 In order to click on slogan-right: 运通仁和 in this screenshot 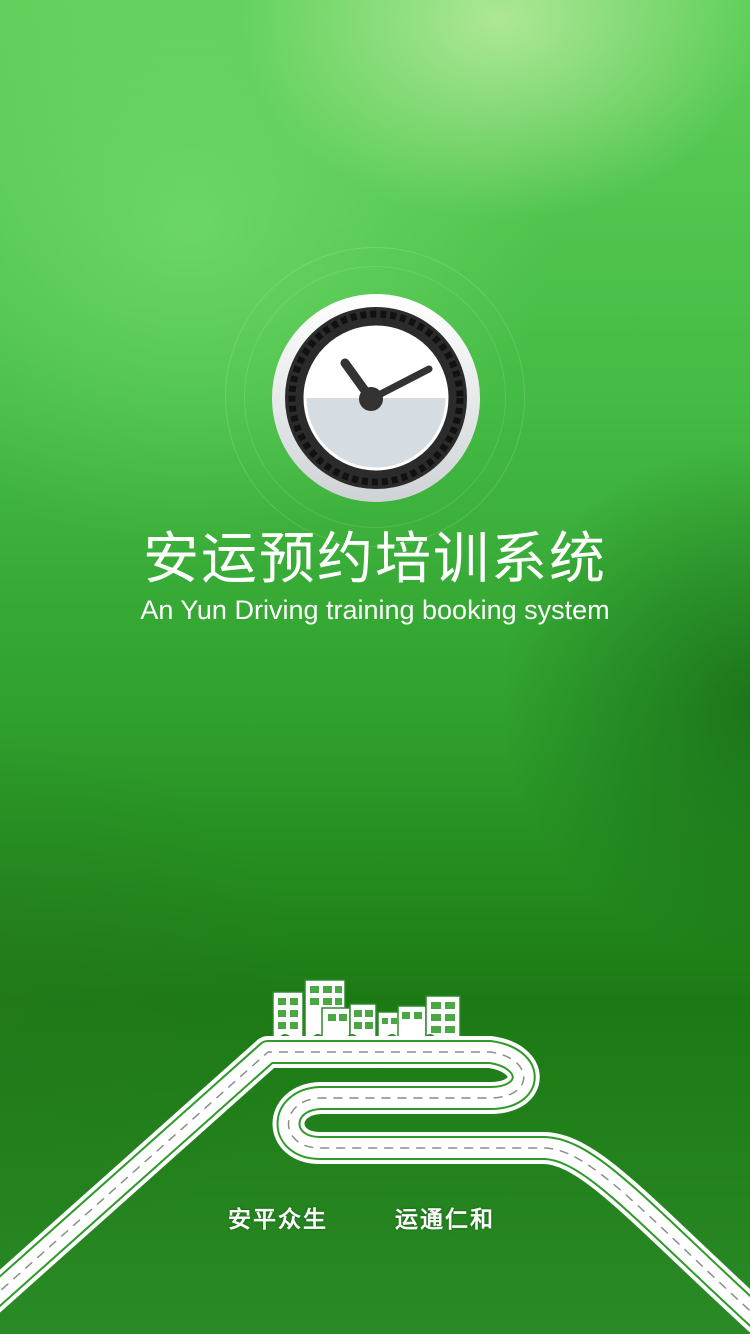, I will do `click(445, 1219)`.